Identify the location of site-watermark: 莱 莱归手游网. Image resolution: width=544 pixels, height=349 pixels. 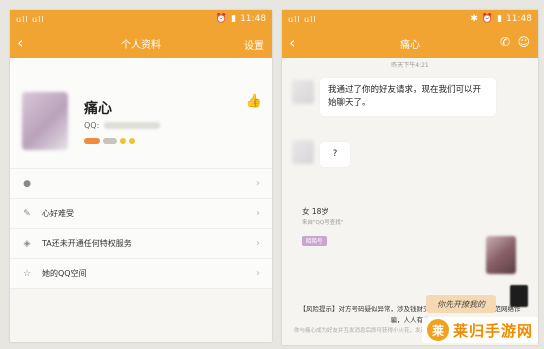
(479, 330).